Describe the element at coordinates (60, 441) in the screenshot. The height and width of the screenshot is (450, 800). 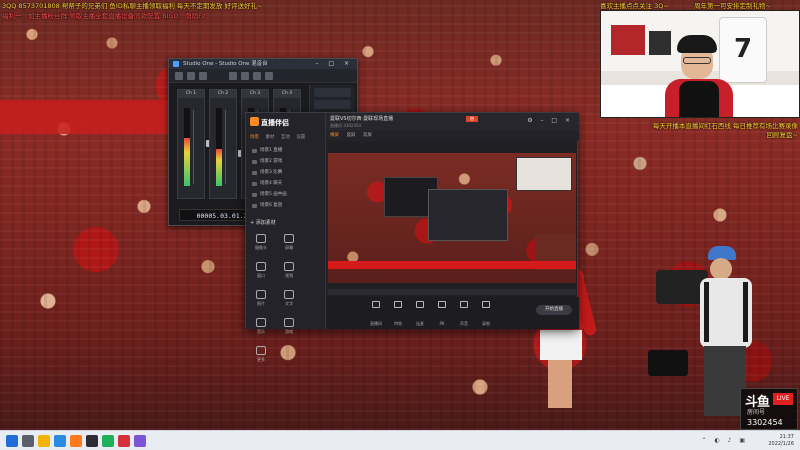
I see `browser-icon` at that location.